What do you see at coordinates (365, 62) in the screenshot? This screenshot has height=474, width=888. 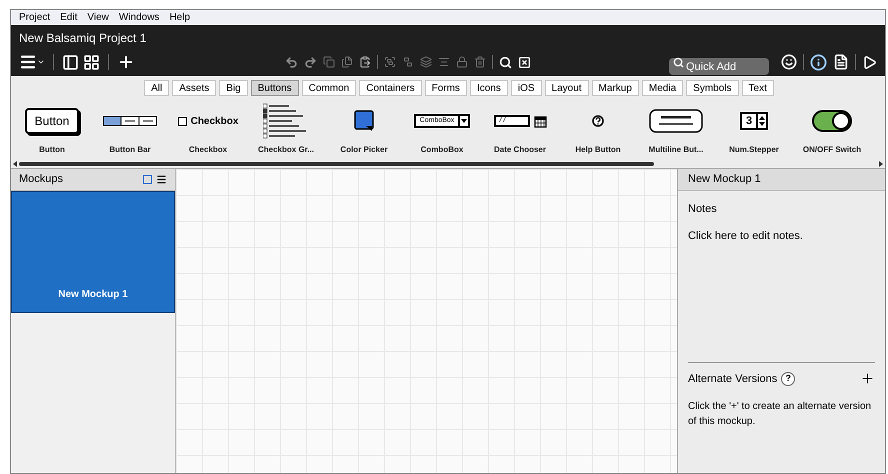 I see `clipboard-icon` at bounding box center [365, 62].